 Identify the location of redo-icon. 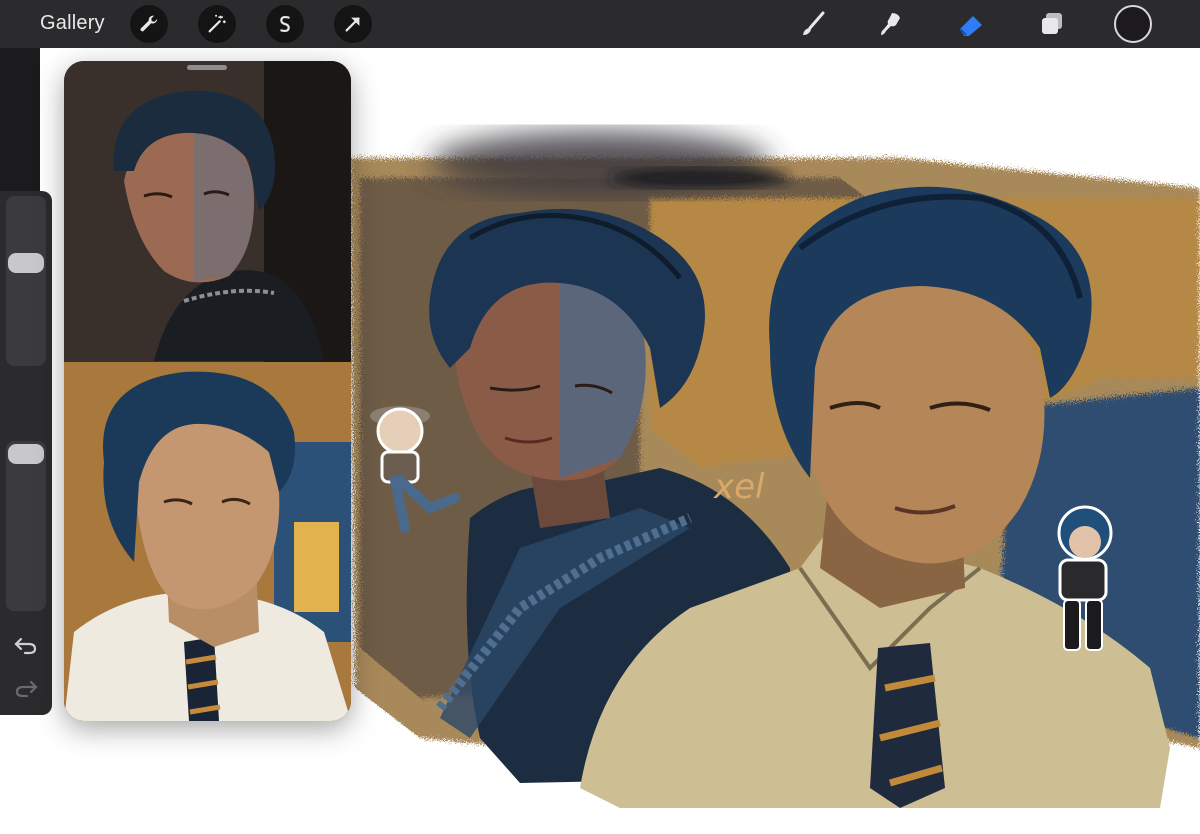
(26, 688).